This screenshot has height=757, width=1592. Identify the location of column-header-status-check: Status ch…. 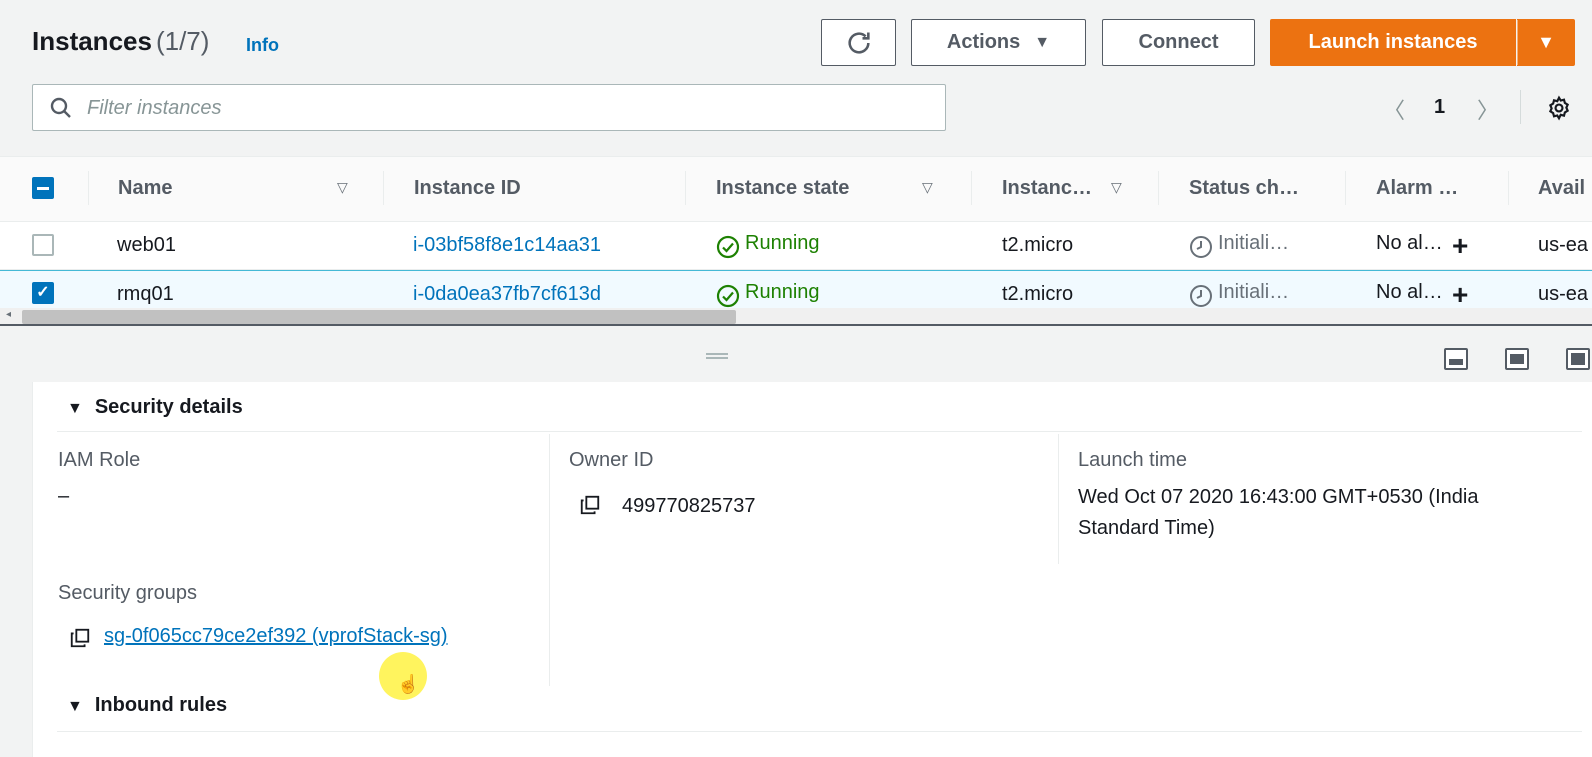
(1244, 188).